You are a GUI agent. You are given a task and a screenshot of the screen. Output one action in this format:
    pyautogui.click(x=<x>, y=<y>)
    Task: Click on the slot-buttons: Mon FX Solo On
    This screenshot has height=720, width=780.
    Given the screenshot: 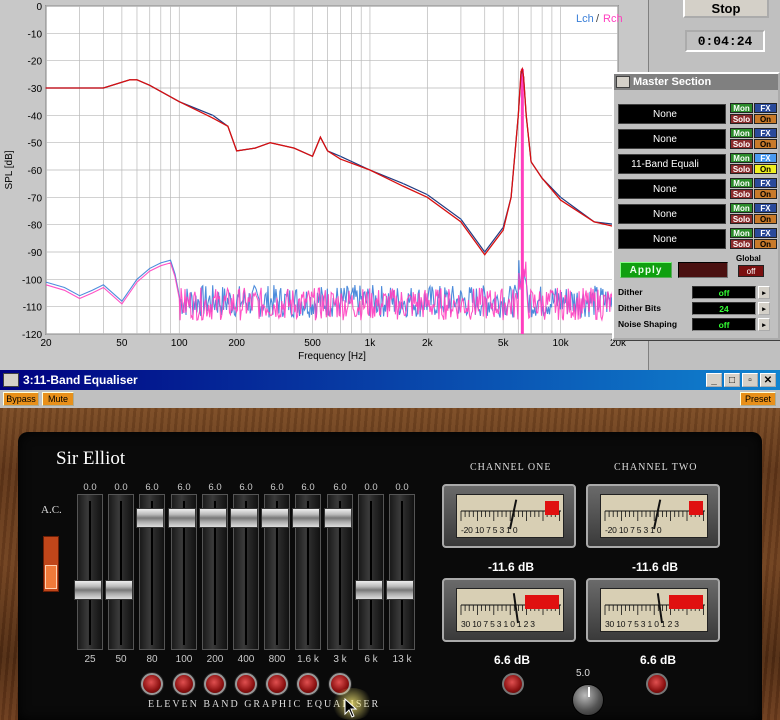 What is the action you would take?
    pyautogui.click(x=754, y=114)
    